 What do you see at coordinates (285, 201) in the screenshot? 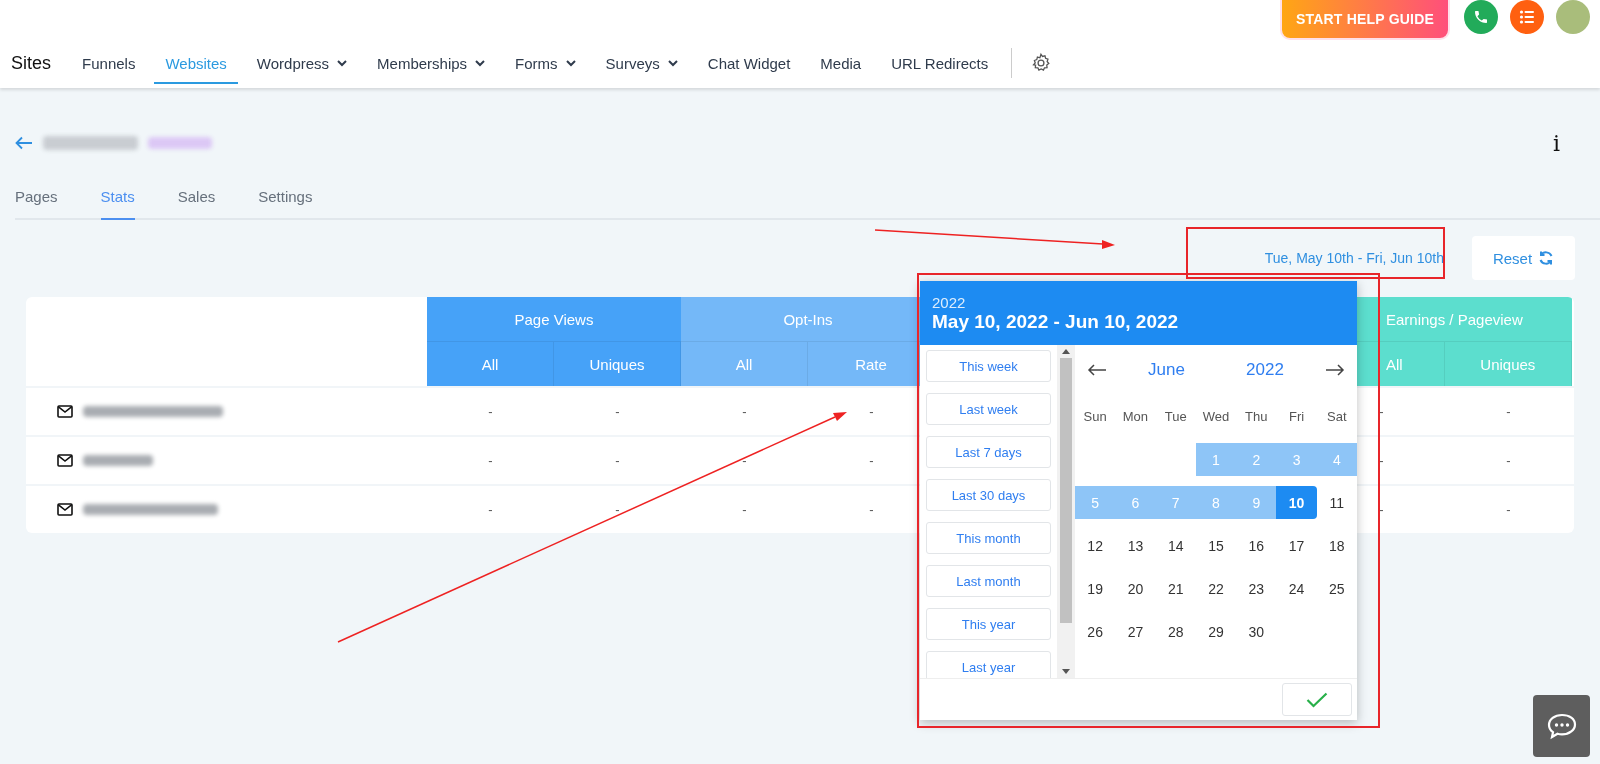
I see `tab: Settings` at bounding box center [285, 201].